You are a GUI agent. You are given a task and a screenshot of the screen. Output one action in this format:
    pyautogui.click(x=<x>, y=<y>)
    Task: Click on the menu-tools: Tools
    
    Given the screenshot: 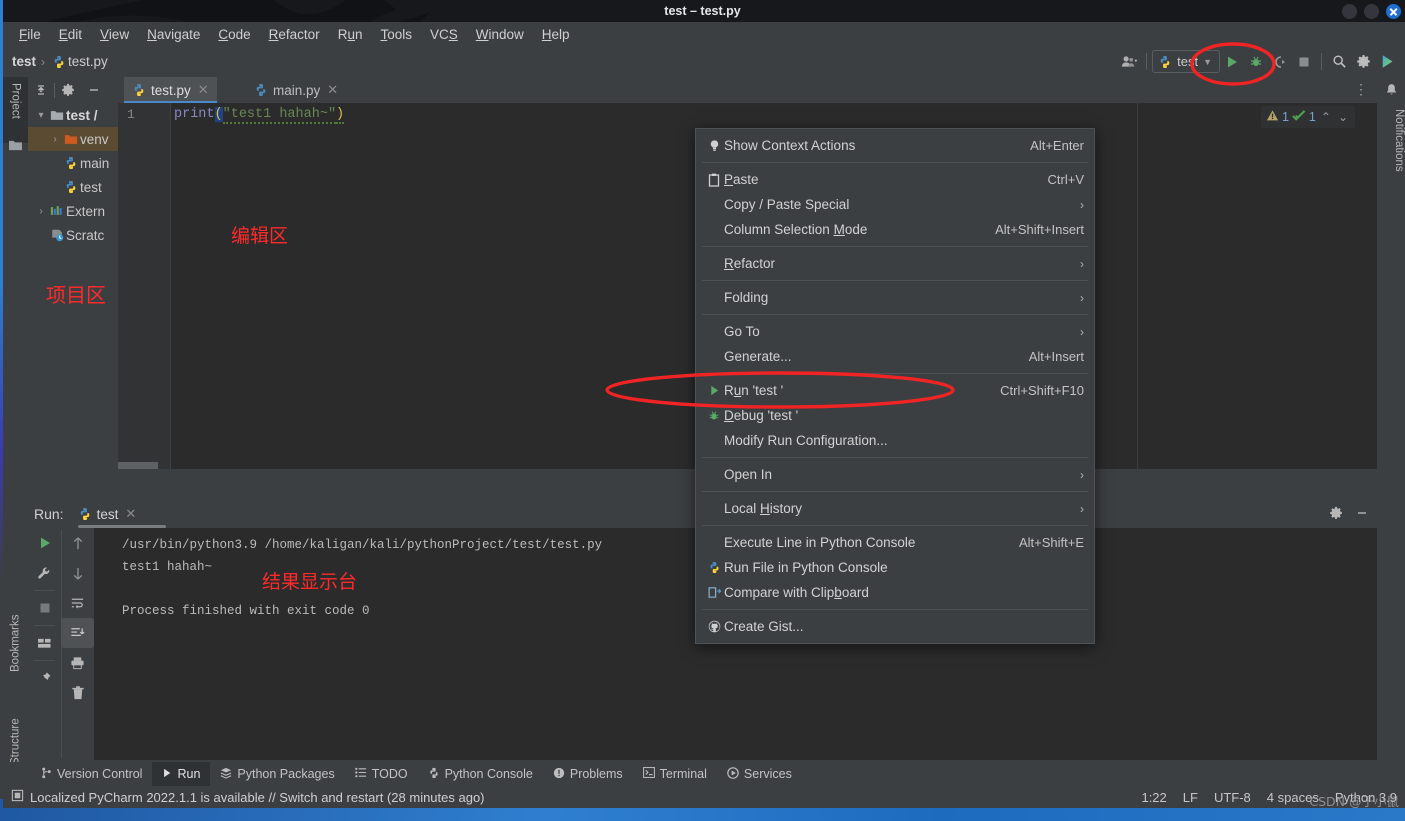 What is the action you would take?
    pyautogui.click(x=396, y=34)
    